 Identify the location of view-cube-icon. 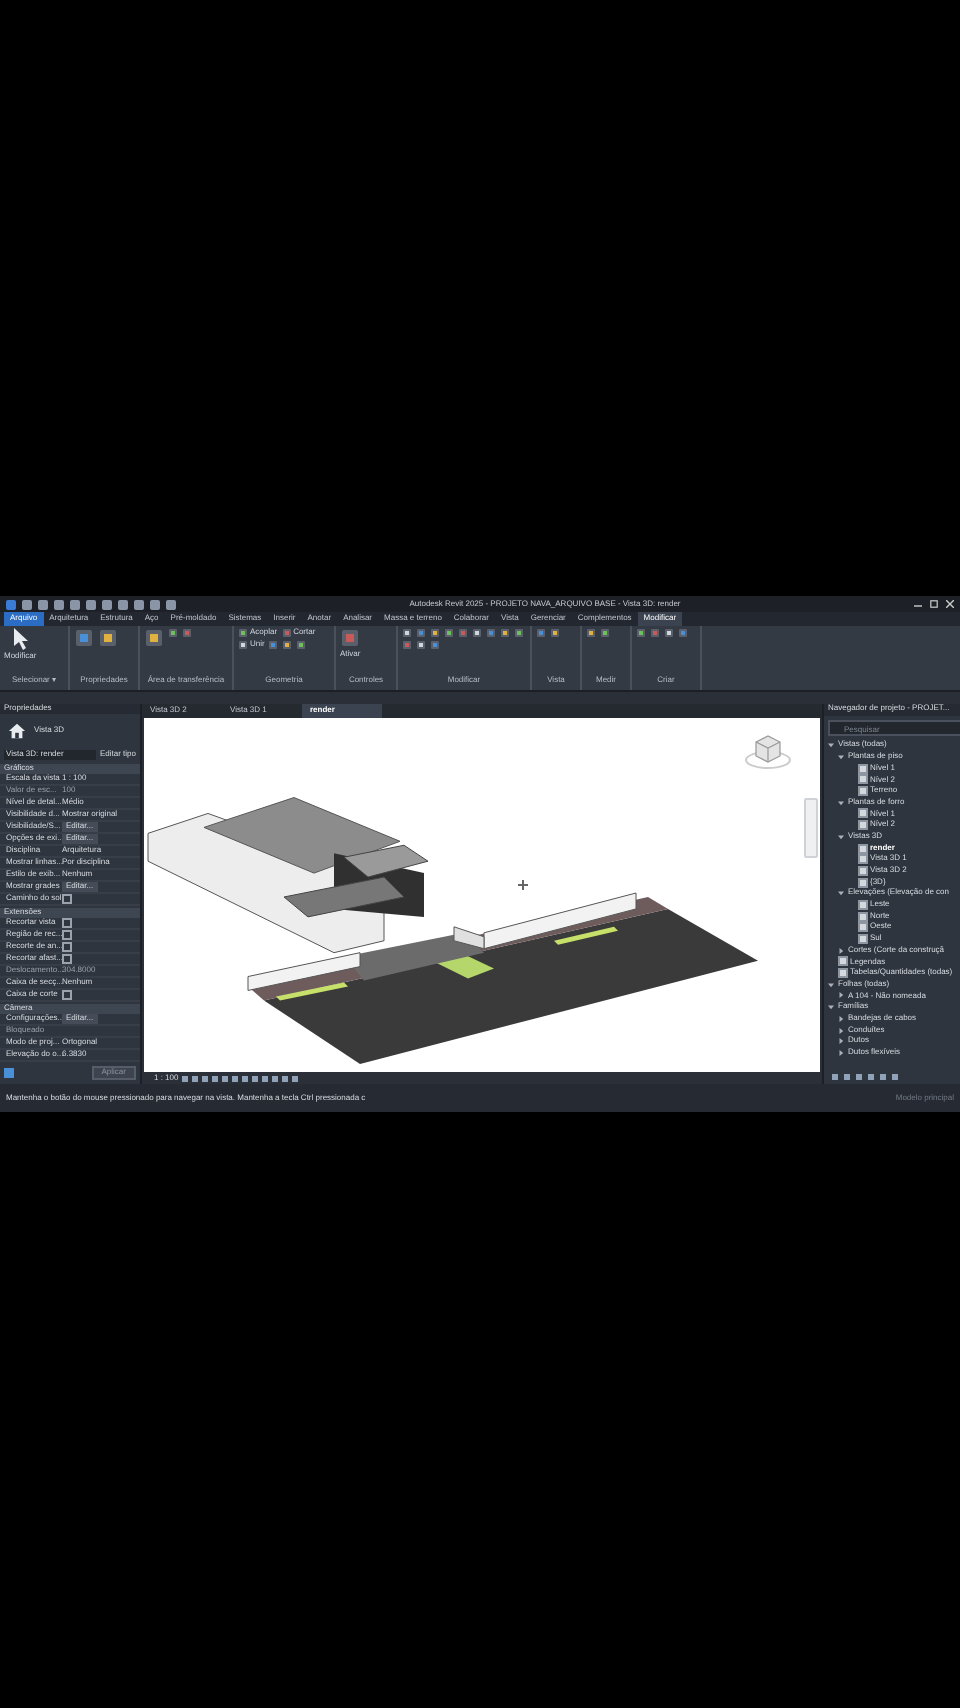
(768, 752).